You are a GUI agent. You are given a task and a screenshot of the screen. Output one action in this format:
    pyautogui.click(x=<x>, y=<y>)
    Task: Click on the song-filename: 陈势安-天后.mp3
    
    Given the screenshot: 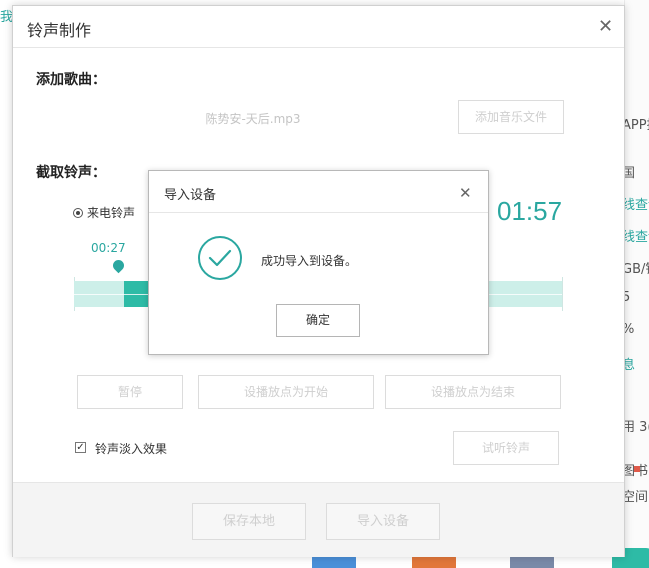 What is the action you would take?
    pyautogui.click(x=253, y=119)
    